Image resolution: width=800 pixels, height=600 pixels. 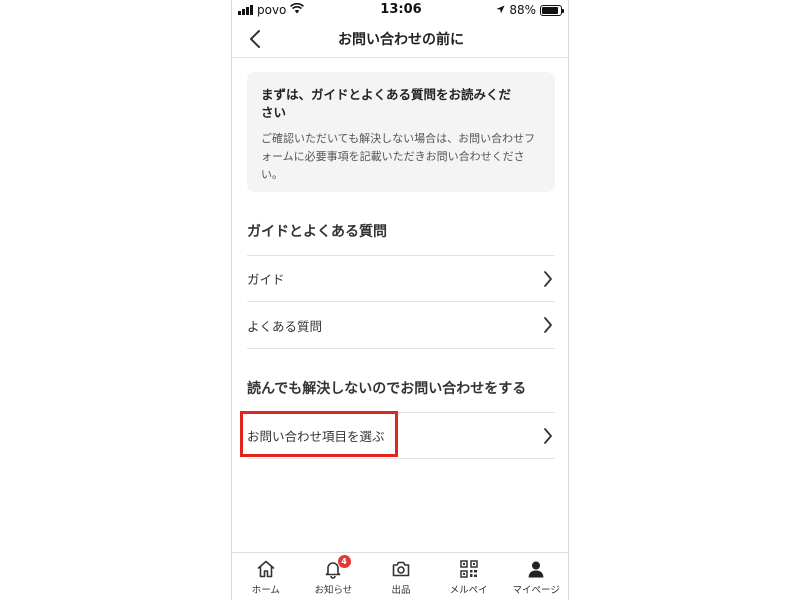 What do you see at coordinates (387, 389) in the screenshot?
I see `contact-section-title: 読んでも解決しないのでお問い合わせをする` at bounding box center [387, 389].